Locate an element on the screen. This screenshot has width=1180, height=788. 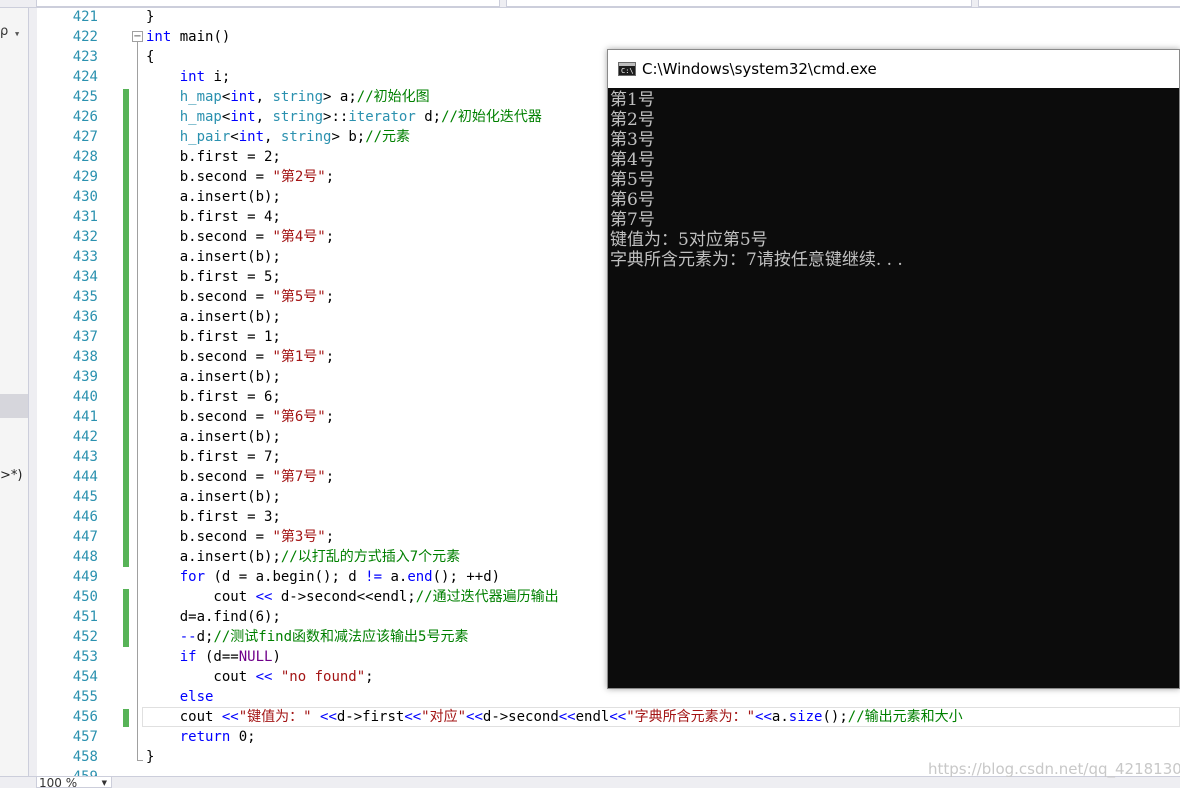
console-icon: C:\ is located at coordinates (627, 69).